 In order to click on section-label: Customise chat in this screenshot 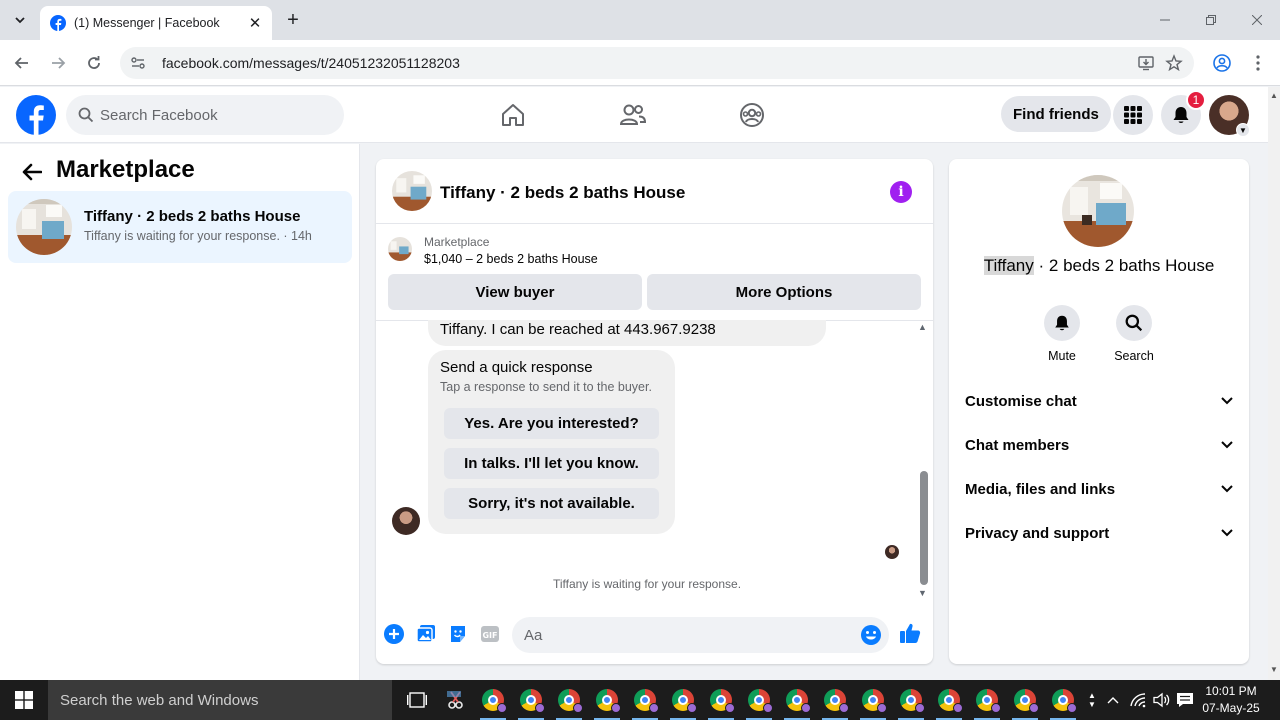, I will do `click(1021, 401)`.